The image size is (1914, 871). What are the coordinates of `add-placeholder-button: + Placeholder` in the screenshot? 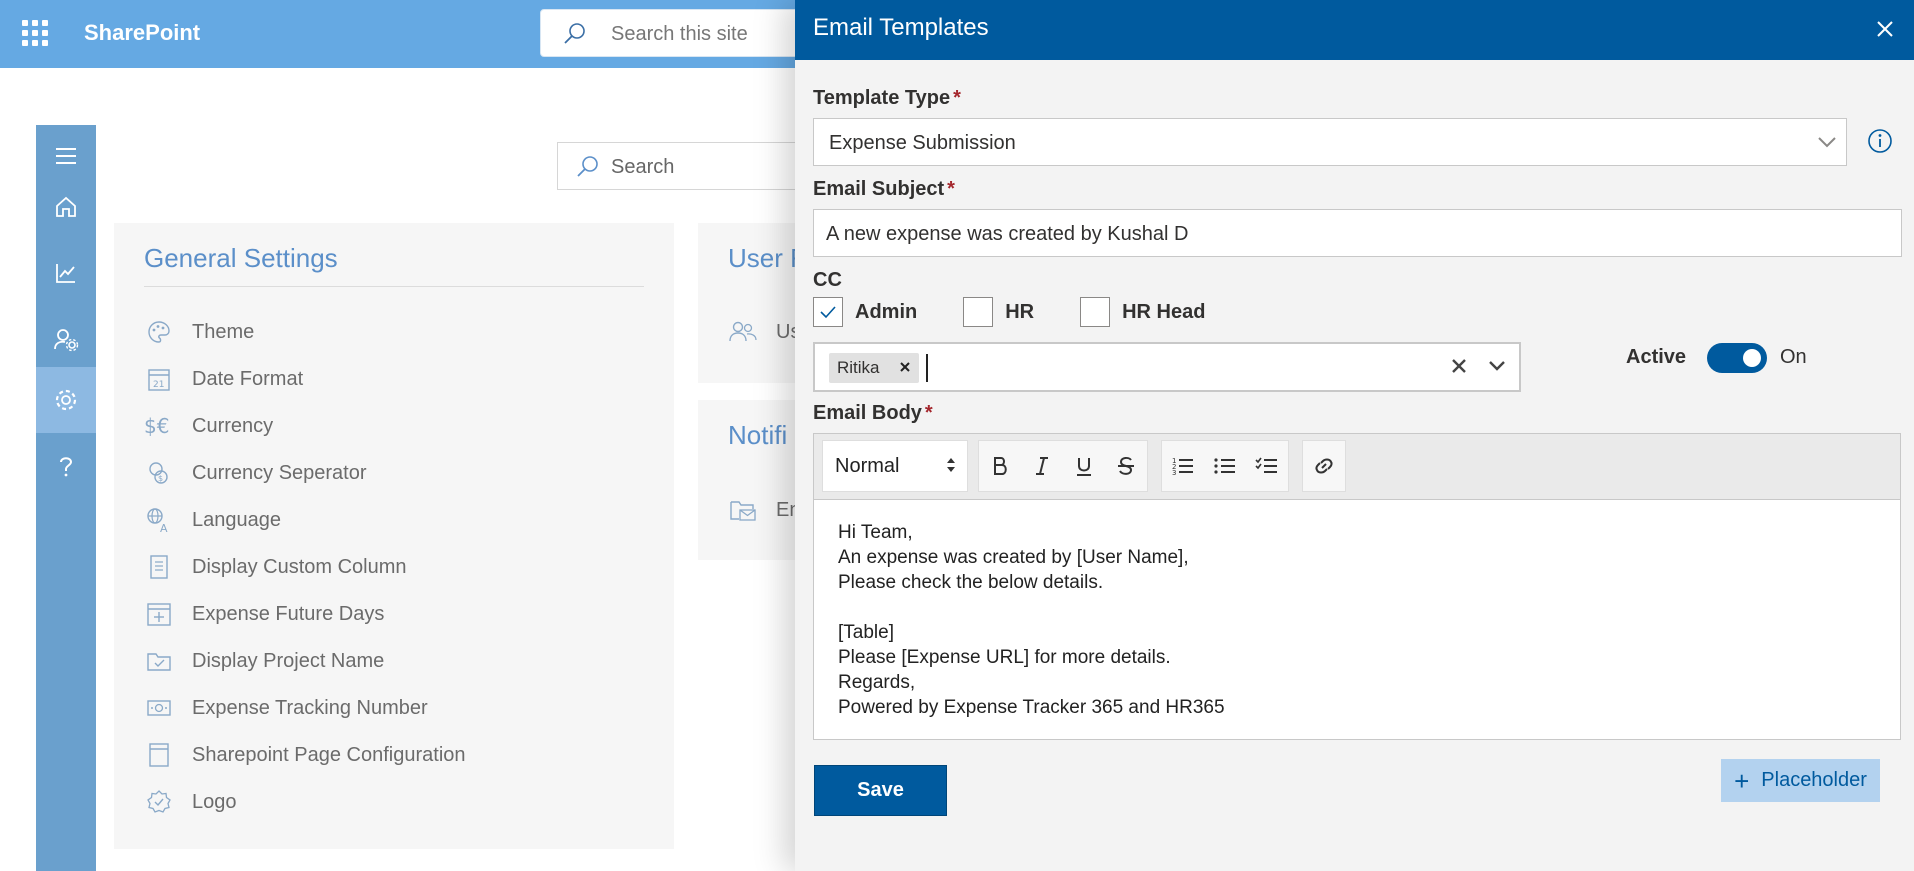 It's located at (1800, 780).